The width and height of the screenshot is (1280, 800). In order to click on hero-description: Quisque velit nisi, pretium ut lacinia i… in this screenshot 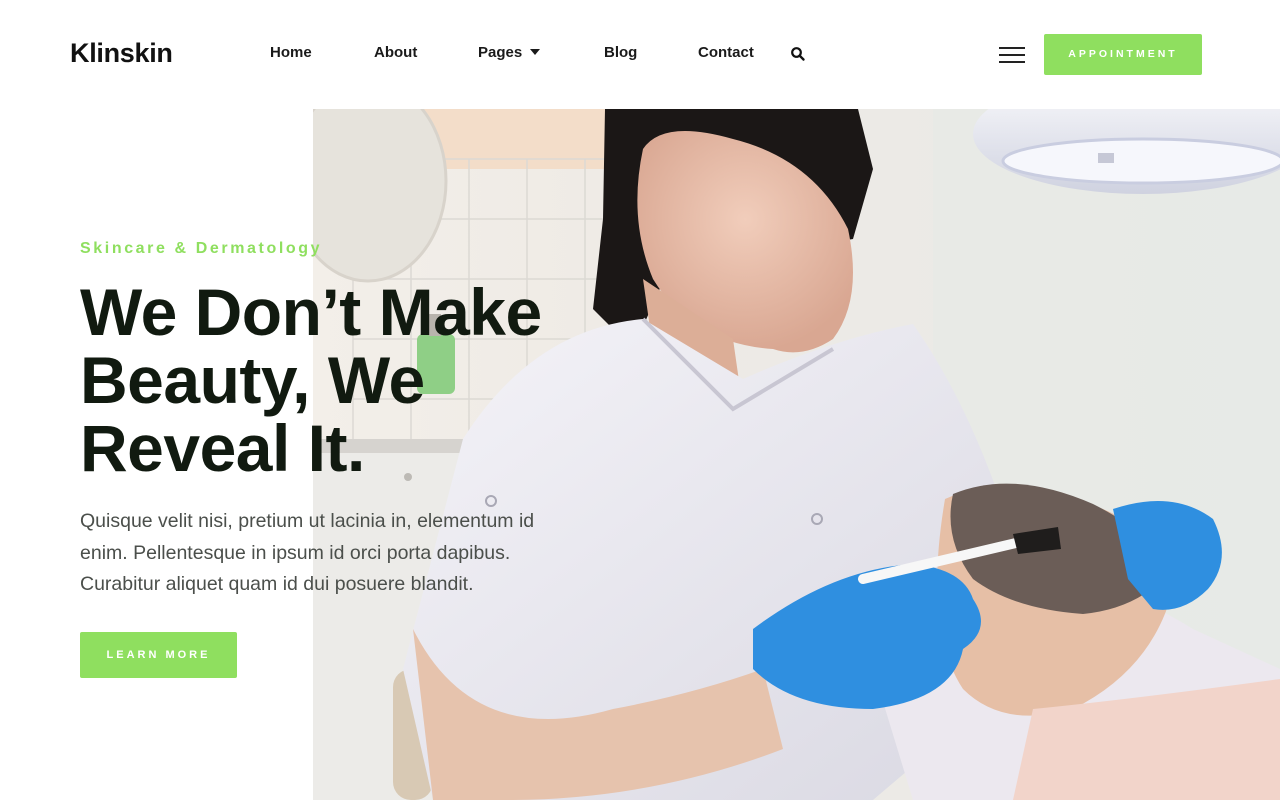, I will do `click(330, 553)`.